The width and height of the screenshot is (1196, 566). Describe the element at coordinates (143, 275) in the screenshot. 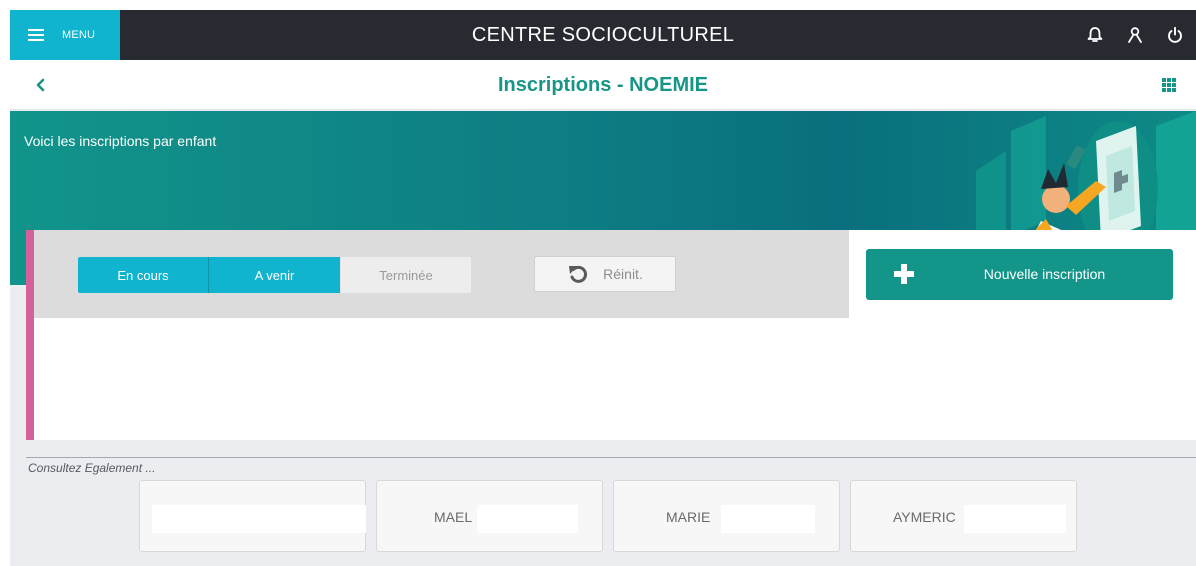

I see `tab-en-cours: En cours` at that location.